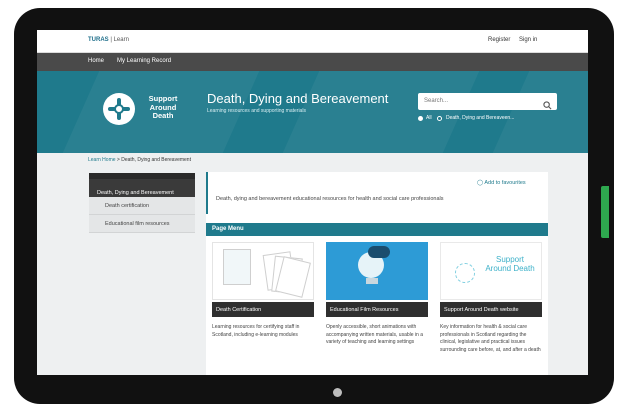 The width and height of the screenshot is (626, 409). What do you see at coordinates (528, 40) in the screenshot?
I see `sign-in-link: Sign in` at bounding box center [528, 40].